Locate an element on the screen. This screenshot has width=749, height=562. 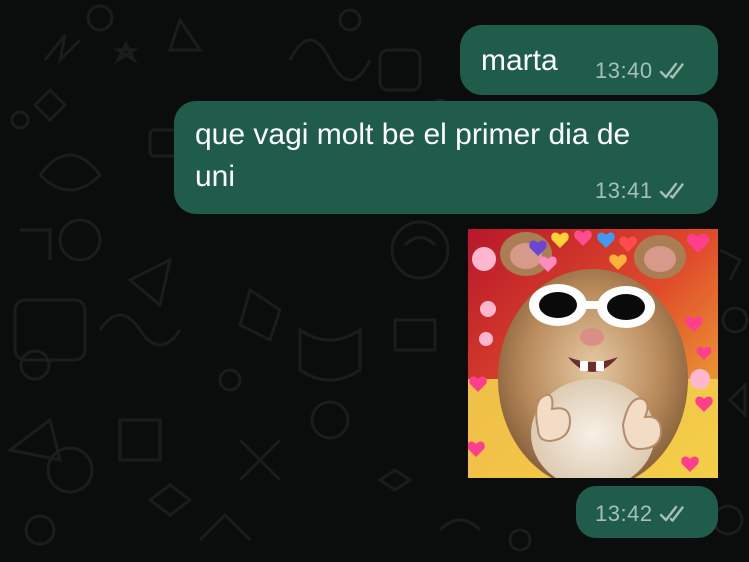
message-meta: 13:41 is located at coordinates (642, 191).